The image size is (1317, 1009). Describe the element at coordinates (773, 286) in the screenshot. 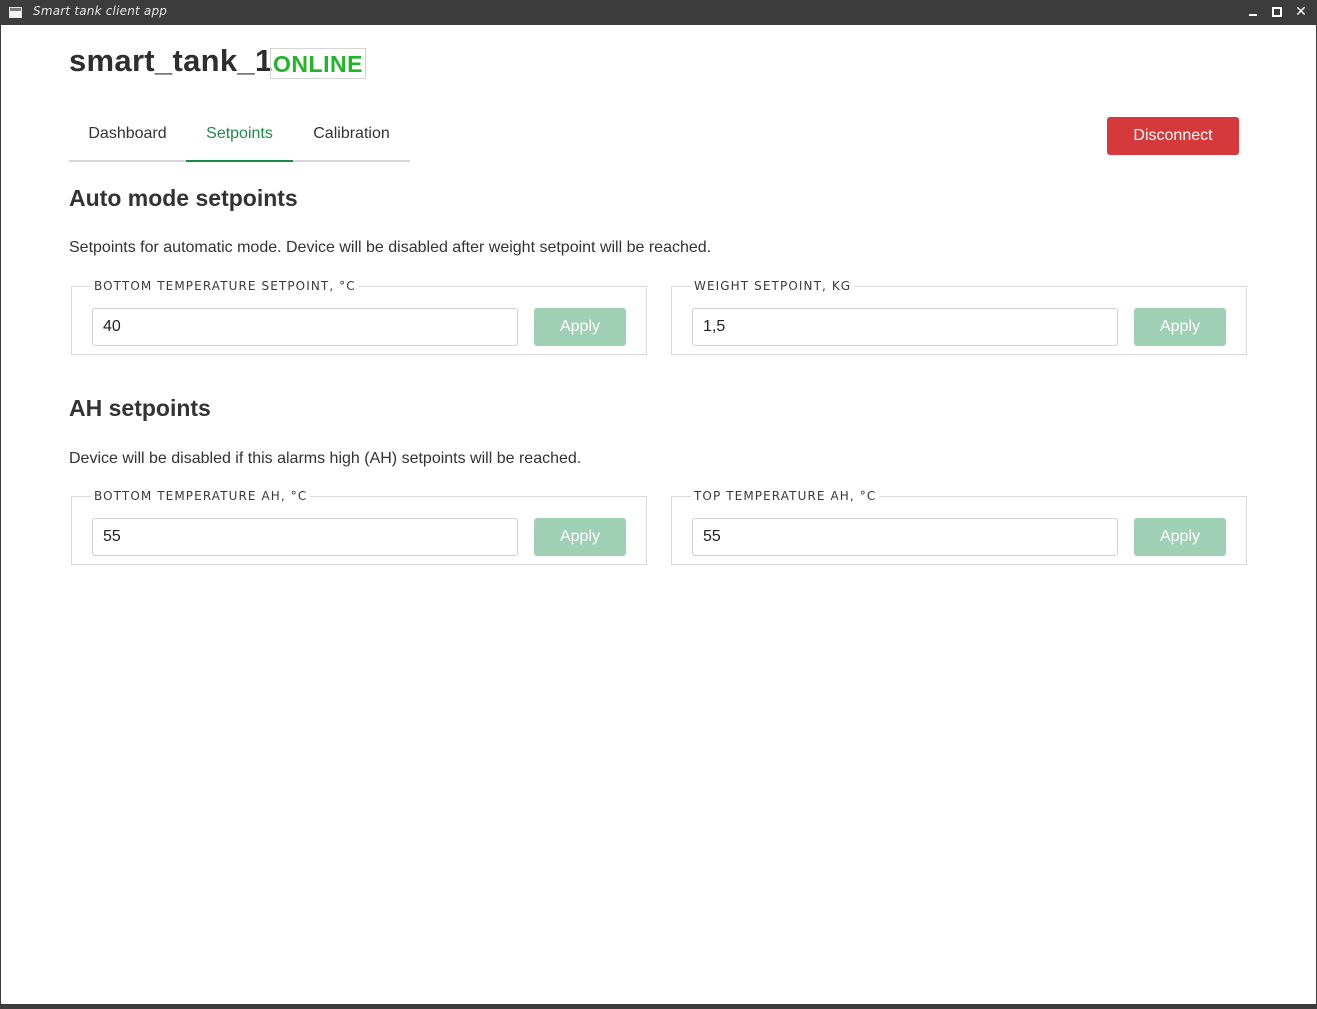

I see `card-legend: WEIGHT SETPOINT, KG` at that location.